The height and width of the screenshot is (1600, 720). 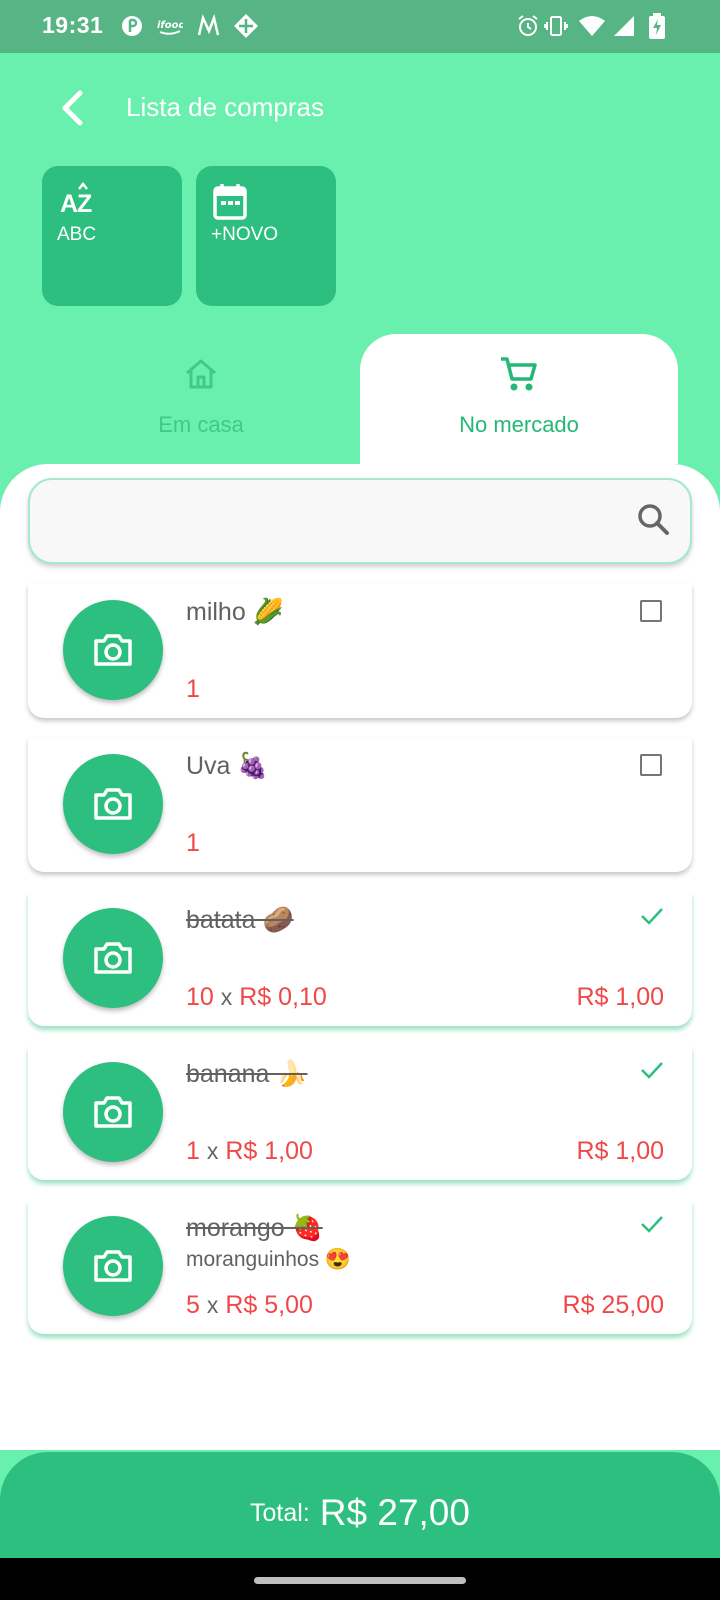 I want to click on system-nav-bar, so click(x=360, y=1579).